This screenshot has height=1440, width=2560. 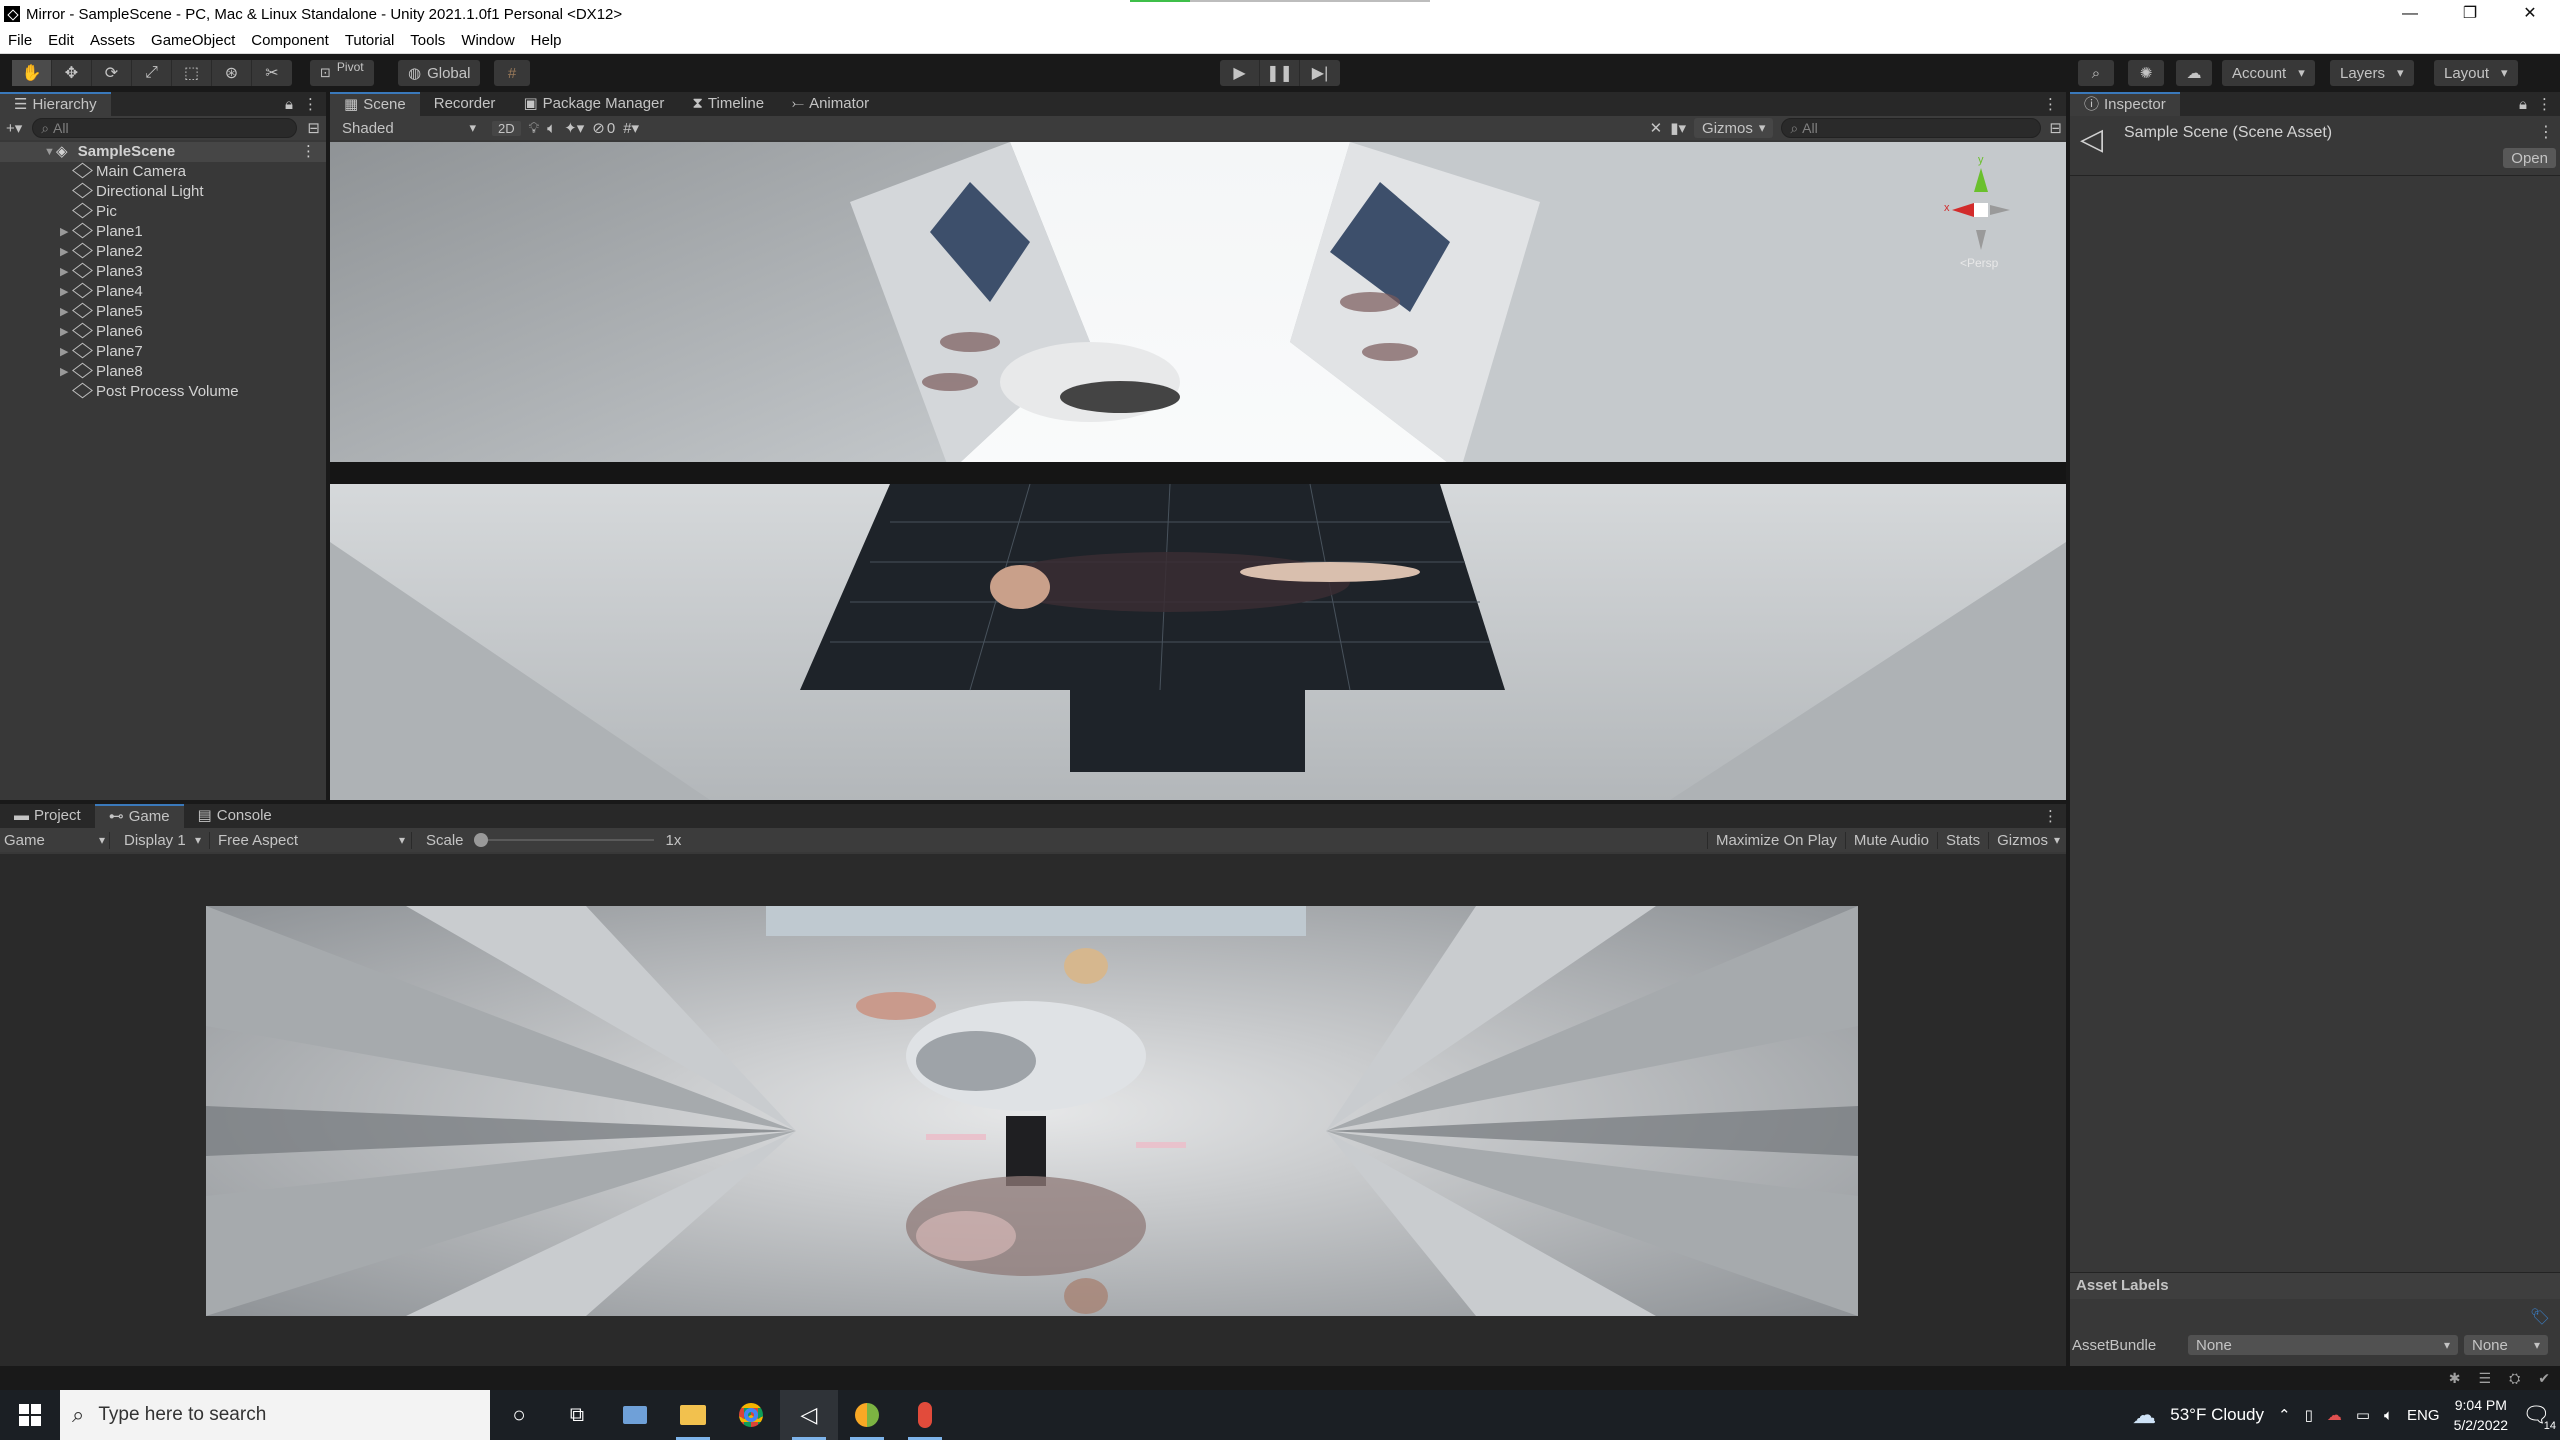 What do you see at coordinates (512, 73) in the screenshot?
I see `snap-grid-button: #` at bounding box center [512, 73].